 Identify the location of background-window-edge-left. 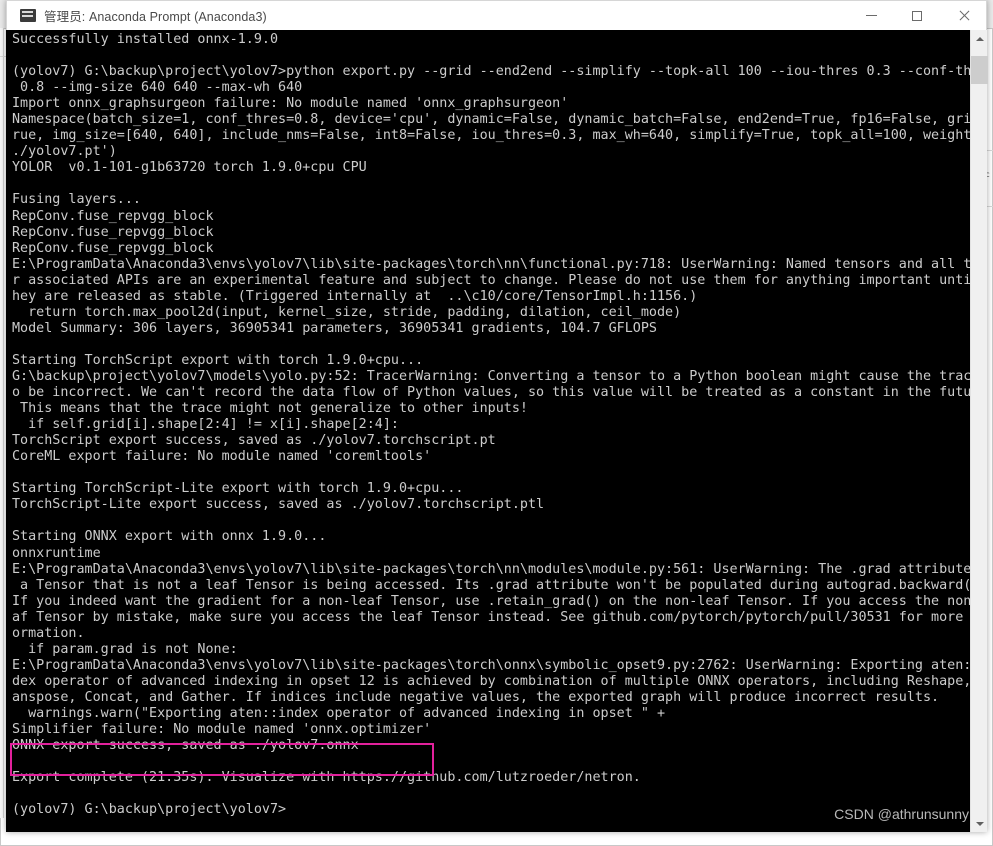
(2, 423).